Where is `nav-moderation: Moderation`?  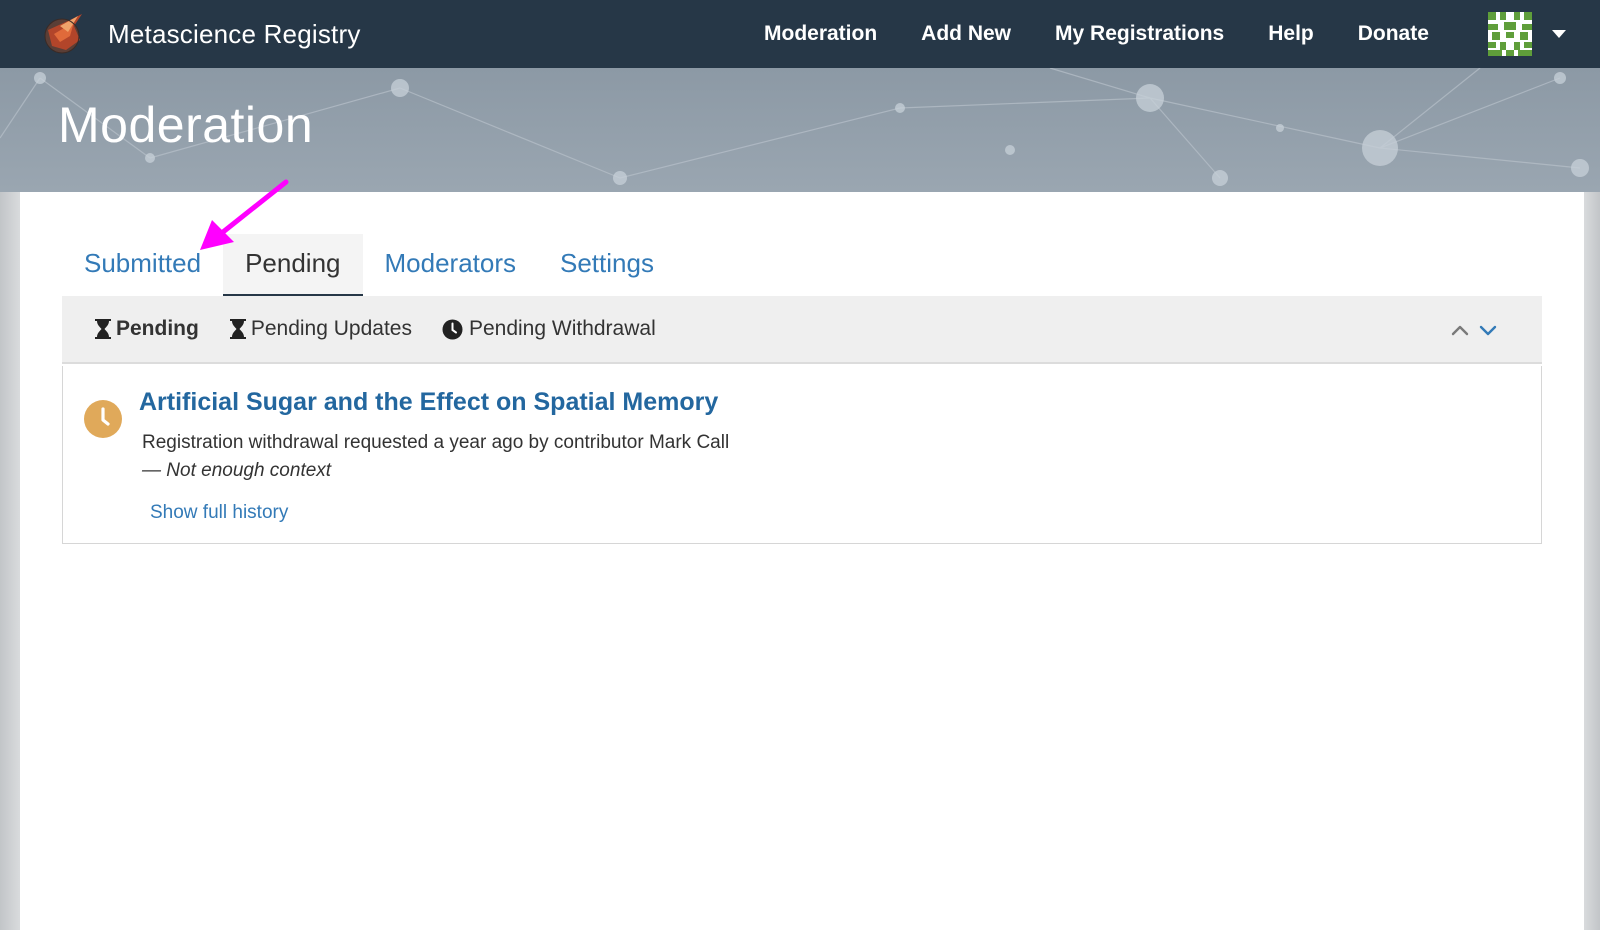
nav-moderation: Moderation is located at coordinates (820, 34).